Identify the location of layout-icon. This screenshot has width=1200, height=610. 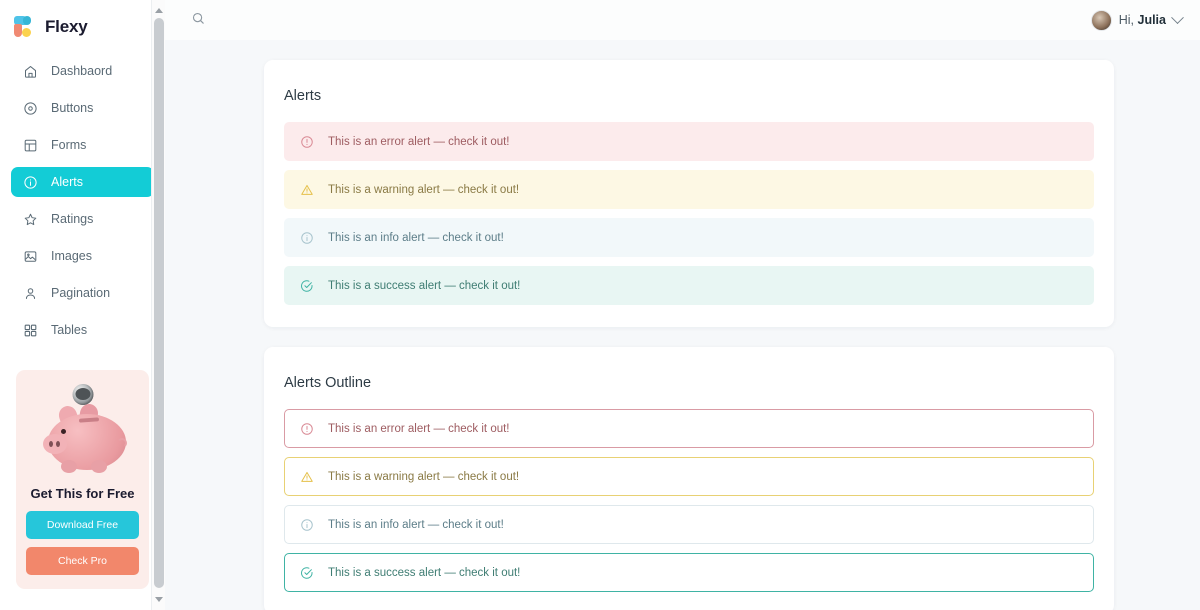
(30, 145).